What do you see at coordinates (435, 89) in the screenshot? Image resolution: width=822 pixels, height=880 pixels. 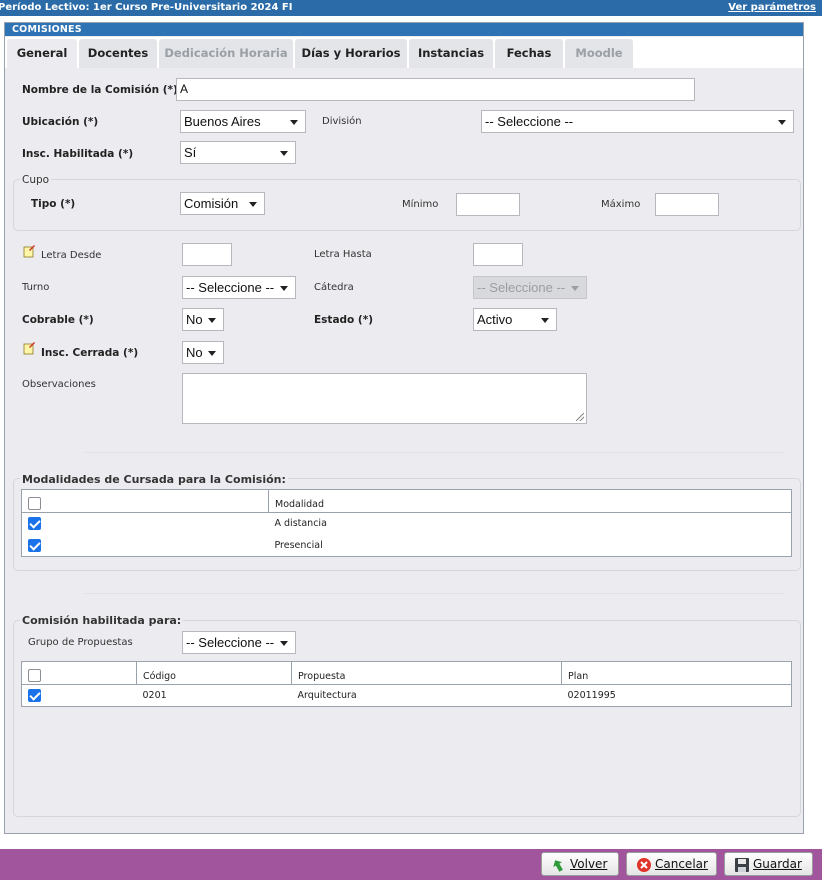 I see `nombre-input: A` at bounding box center [435, 89].